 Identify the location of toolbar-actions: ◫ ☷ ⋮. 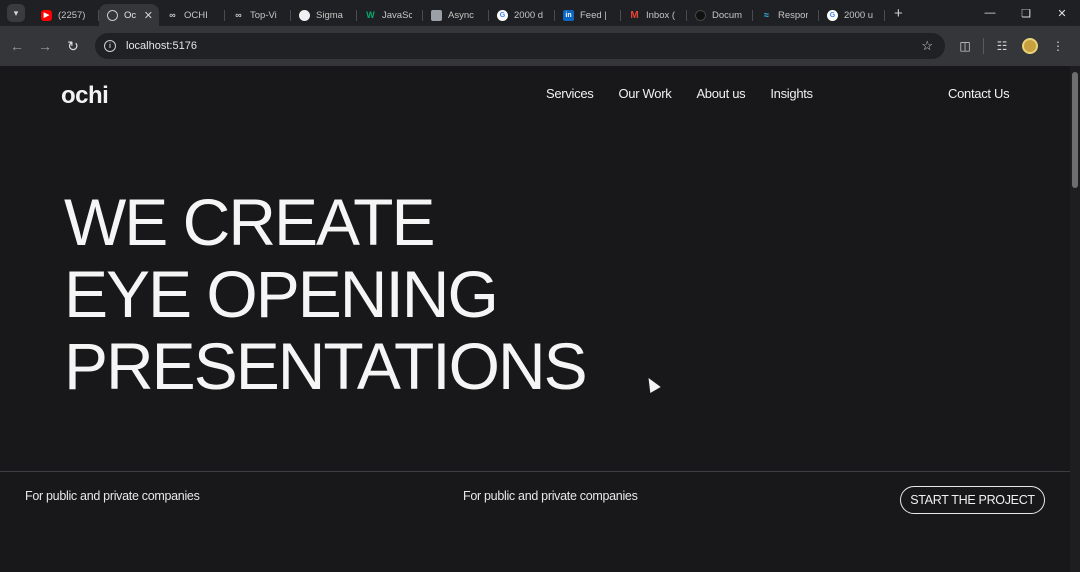
(1011, 46).